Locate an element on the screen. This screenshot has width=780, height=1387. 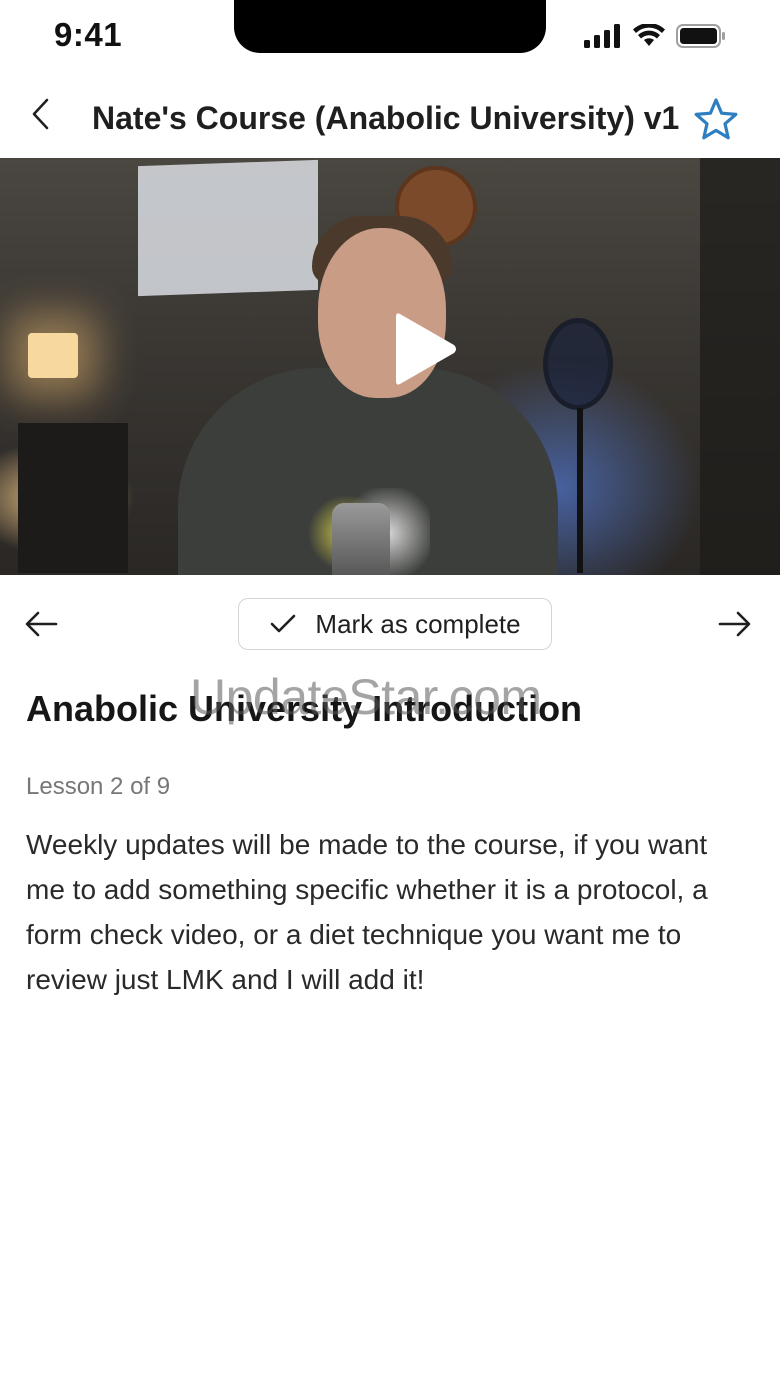
video-microphone is located at coordinates (361, 539).